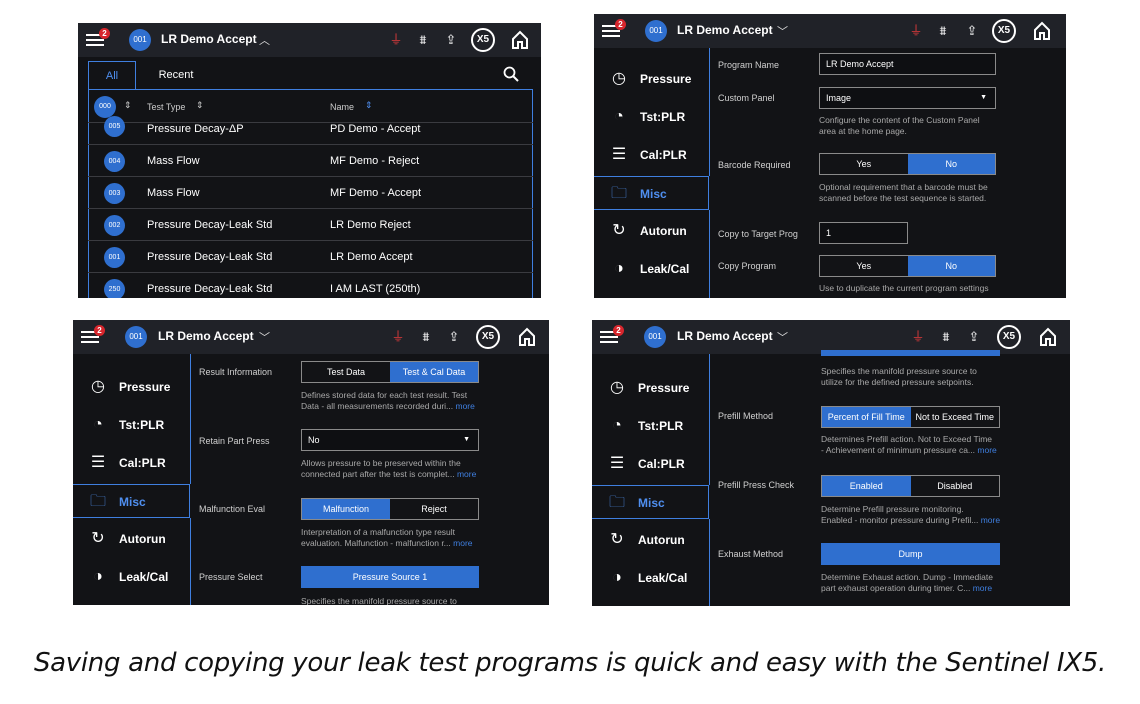 This screenshot has height=704, width=1140. What do you see at coordinates (951, 266) in the screenshot?
I see `copy-no: No` at bounding box center [951, 266].